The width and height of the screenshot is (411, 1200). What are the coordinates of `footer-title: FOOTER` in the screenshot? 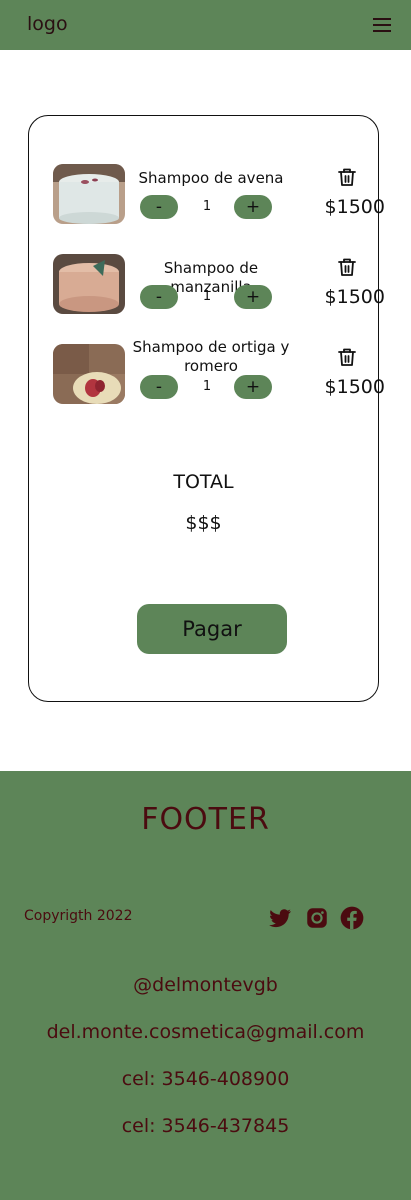 It's located at (205, 819).